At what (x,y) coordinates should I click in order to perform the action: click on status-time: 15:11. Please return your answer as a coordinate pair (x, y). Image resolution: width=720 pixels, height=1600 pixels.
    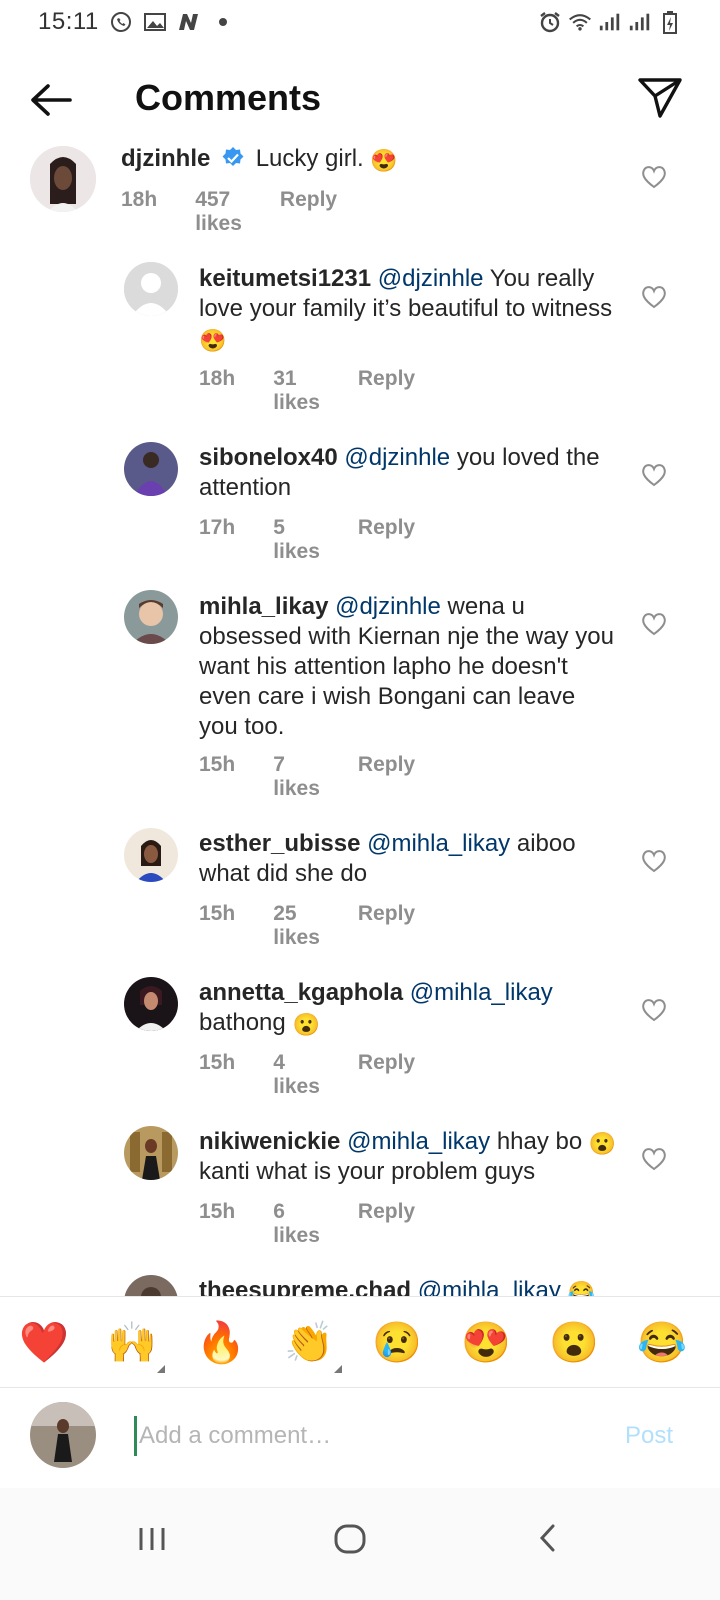
    Looking at the image, I should click on (68, 21).